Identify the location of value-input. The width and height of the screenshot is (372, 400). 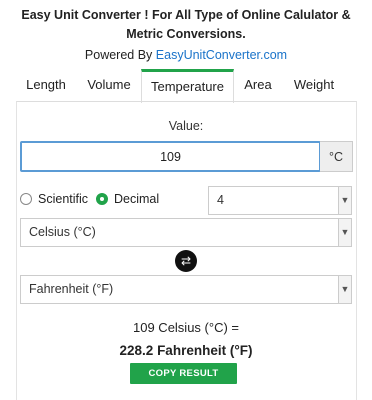
(170, 156).